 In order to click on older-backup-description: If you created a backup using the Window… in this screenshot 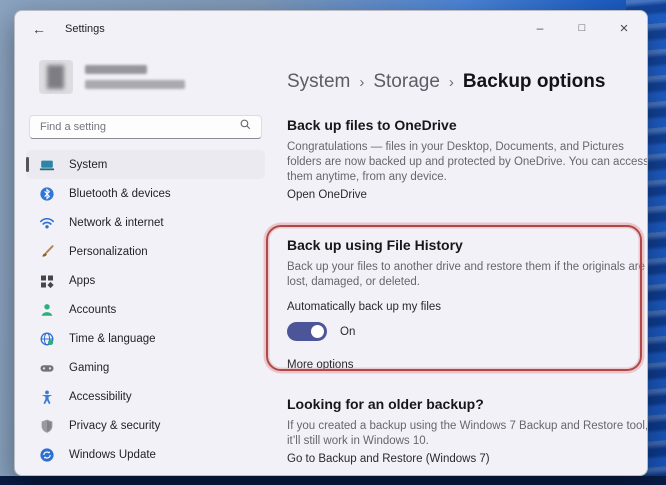, I will do `click(467, 433)`.